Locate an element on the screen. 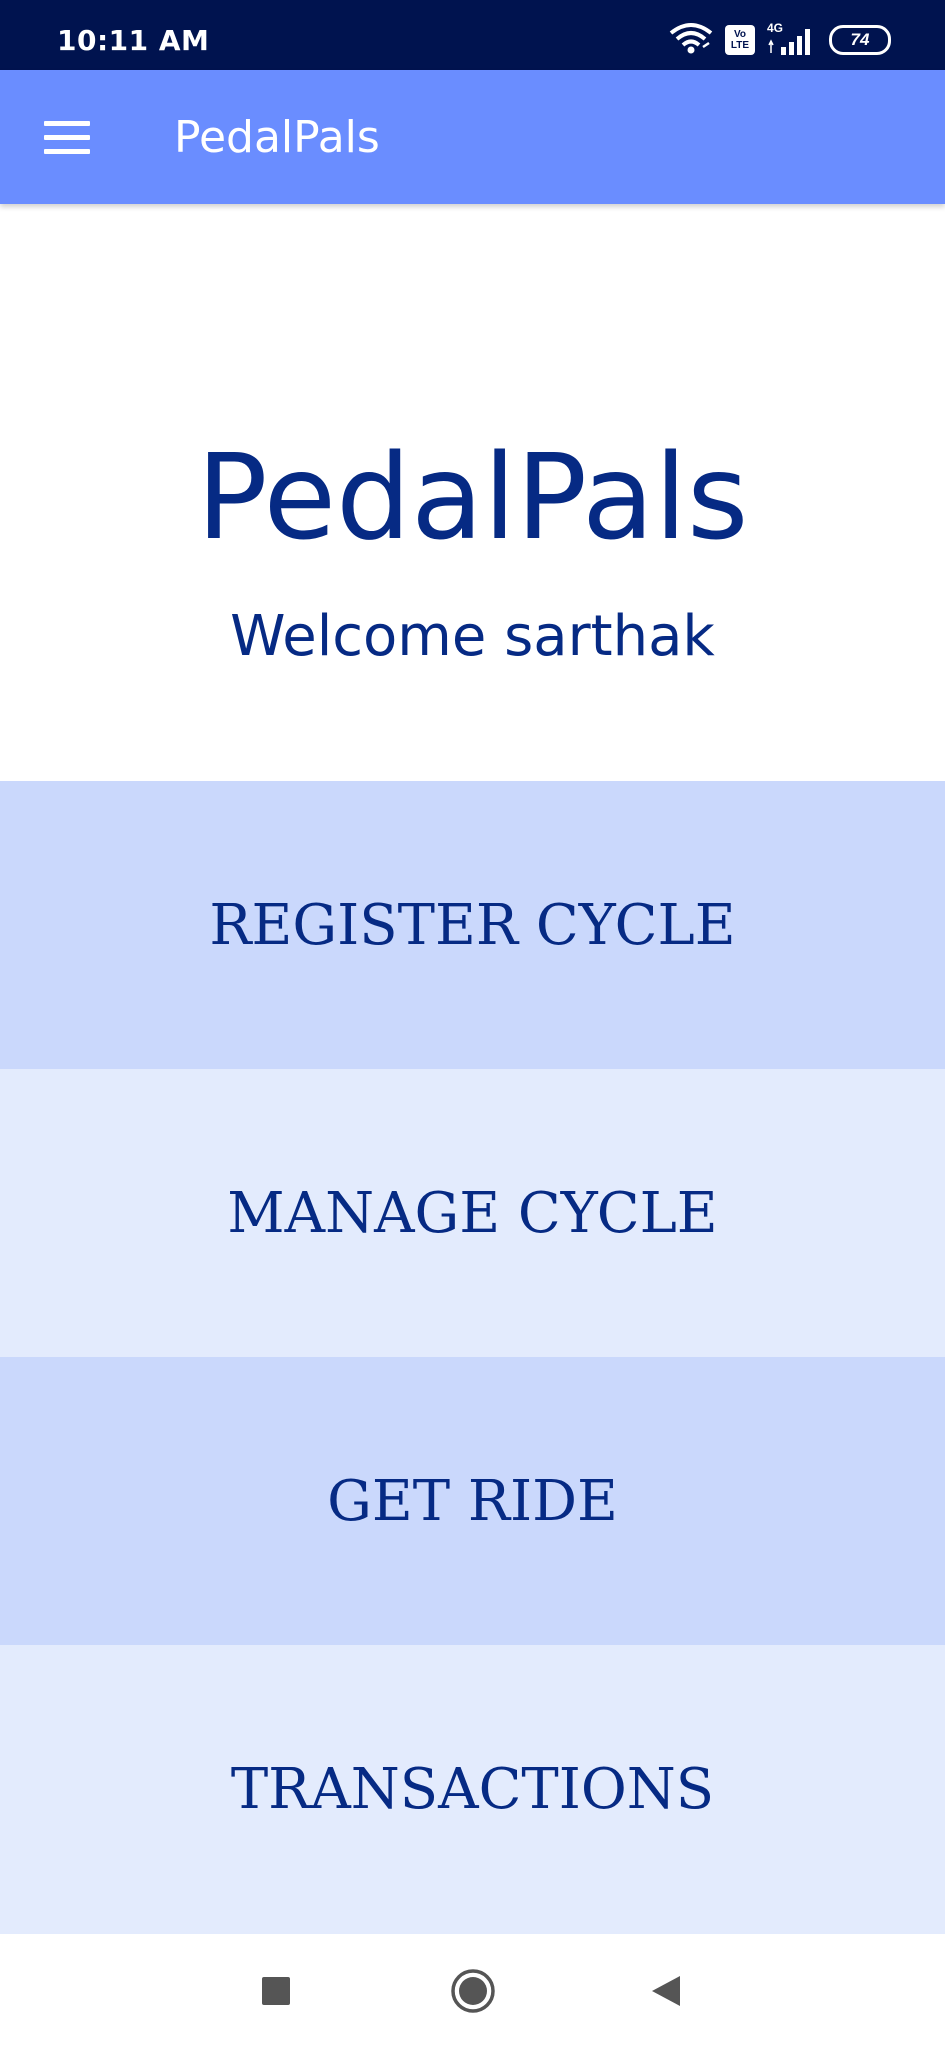  transactions-button: TRANSACTIONS is located at coordinates (472, 1789).